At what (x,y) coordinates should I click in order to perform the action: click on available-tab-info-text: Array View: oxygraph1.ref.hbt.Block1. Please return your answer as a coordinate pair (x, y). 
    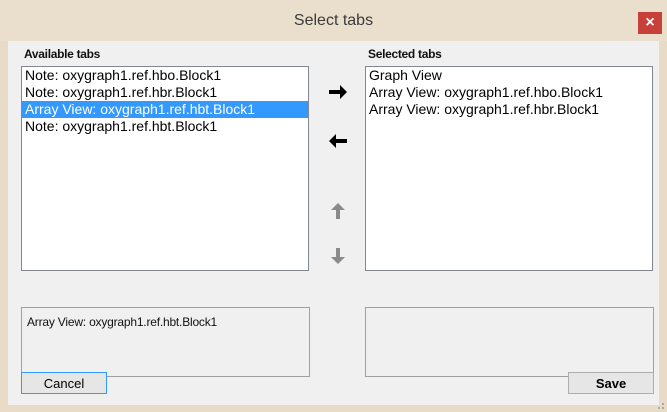
    Looking at the image, I should click on (122, 322).